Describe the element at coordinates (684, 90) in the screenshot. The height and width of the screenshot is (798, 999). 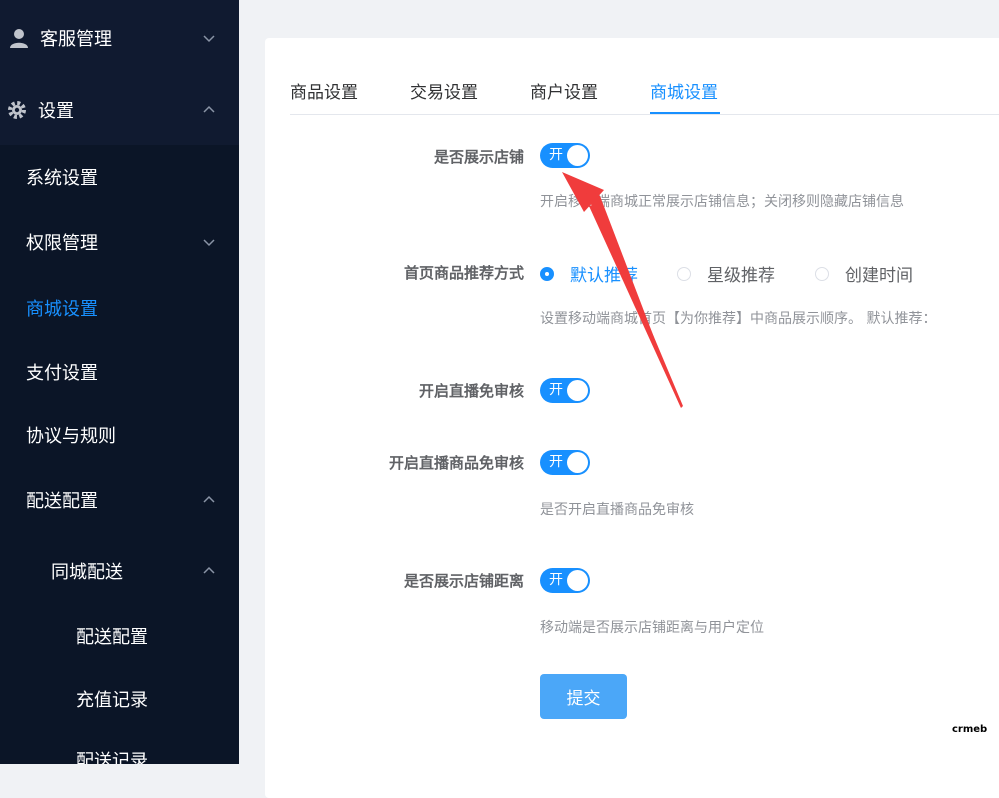
I see `tab-mall-settings: 商城设置` at that location.